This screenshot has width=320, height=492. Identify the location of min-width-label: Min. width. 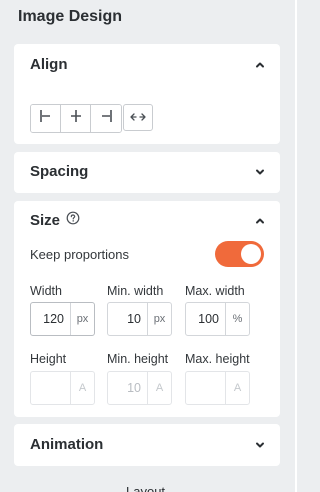
(135, 291).